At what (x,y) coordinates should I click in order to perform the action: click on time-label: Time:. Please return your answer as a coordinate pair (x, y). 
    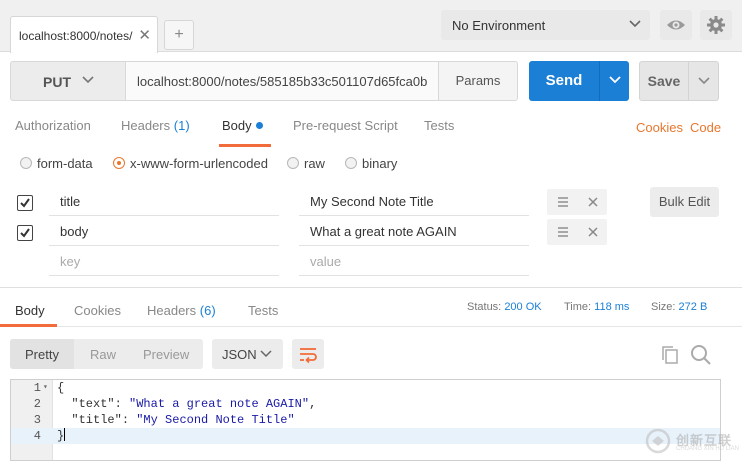
    Looking at the image, I should click on (578, 307).